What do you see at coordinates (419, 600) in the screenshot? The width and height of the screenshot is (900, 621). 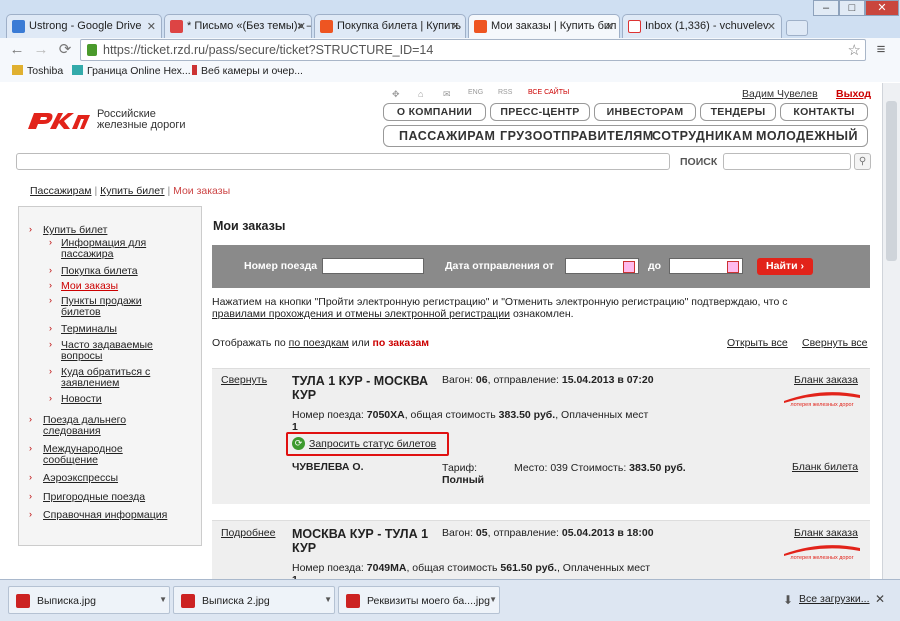 I see `download-item: Реквизиты моего ба....jpg ▼` at bounding box center [419, 600].